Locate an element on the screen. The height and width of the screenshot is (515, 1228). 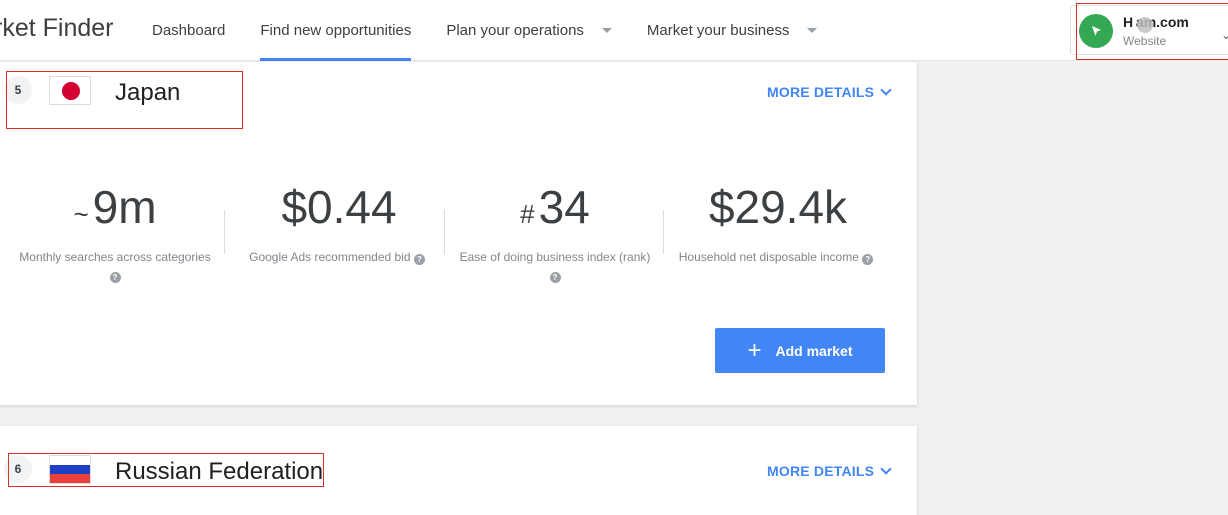
metric-ads-bid: $0.44 Google Ads recommended bid ? is located at coordinates (337, 223).